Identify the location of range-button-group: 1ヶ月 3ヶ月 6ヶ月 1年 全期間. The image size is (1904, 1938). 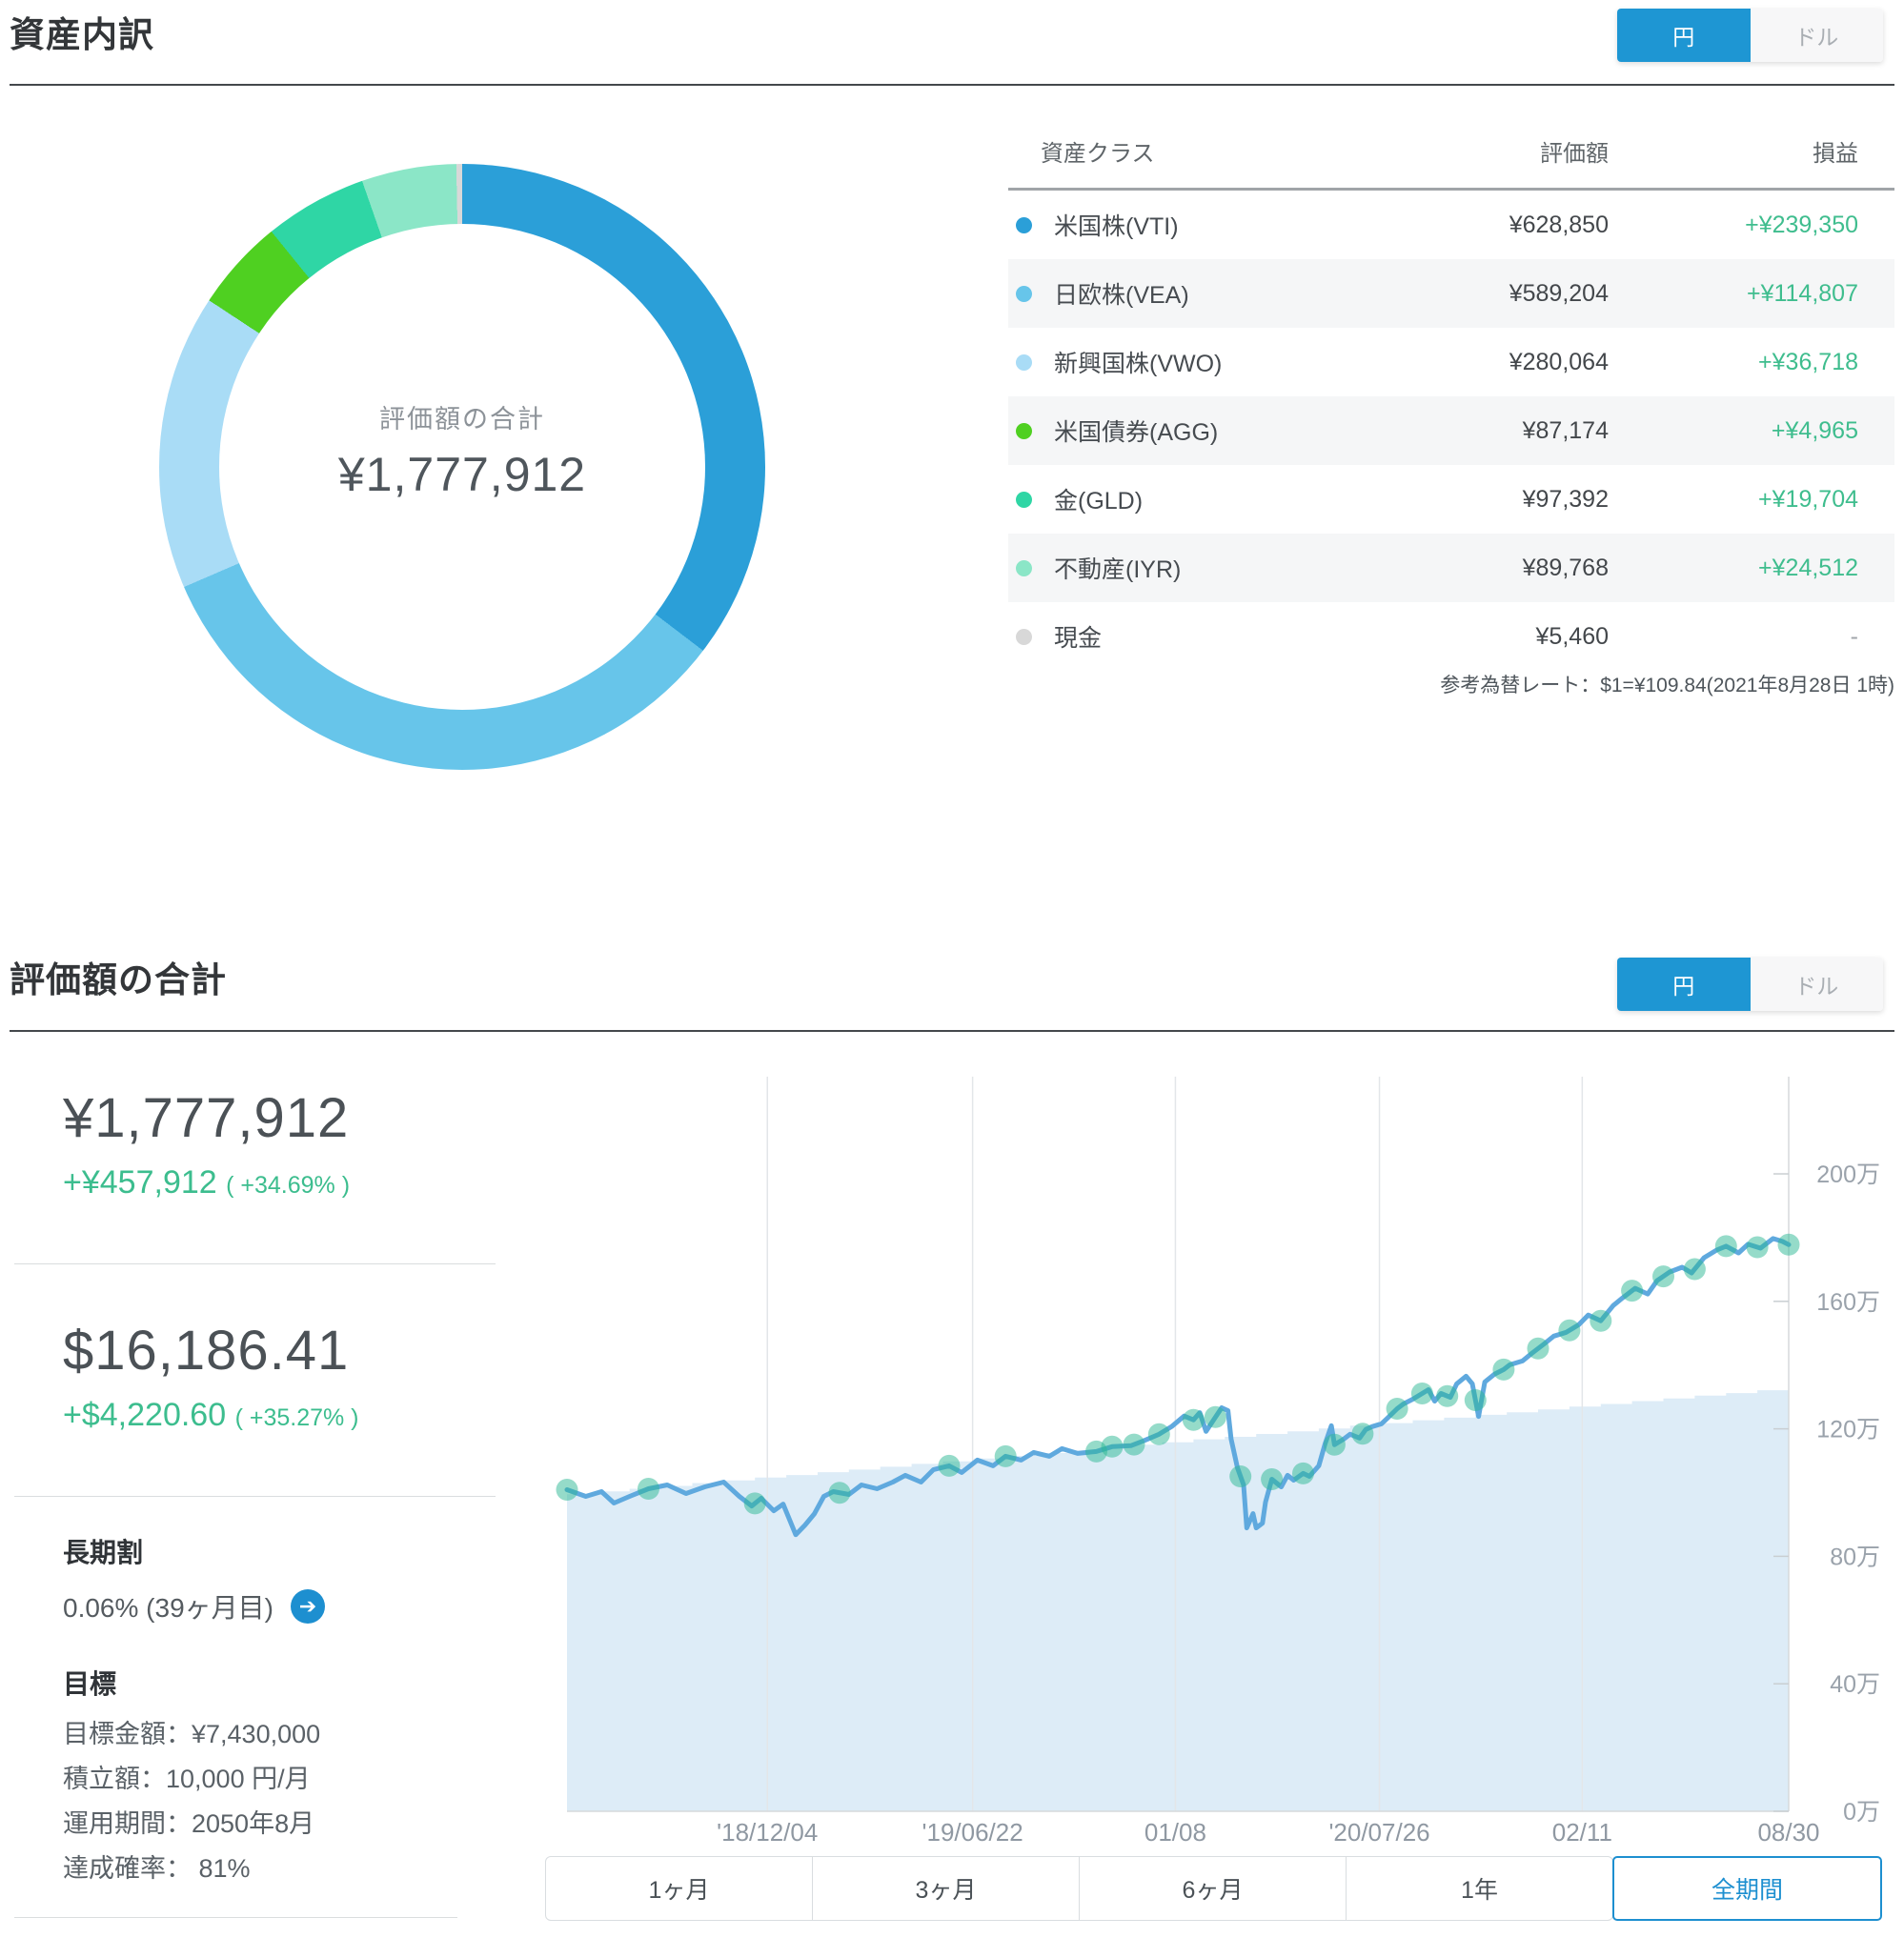
(1213, 1888).